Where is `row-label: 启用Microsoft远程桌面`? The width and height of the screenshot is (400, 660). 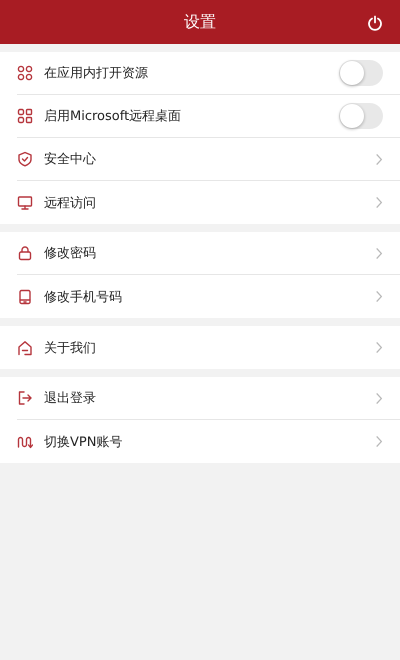 row-label: 启用Microsoft远程桌面 is located at coordinates (113, 116).